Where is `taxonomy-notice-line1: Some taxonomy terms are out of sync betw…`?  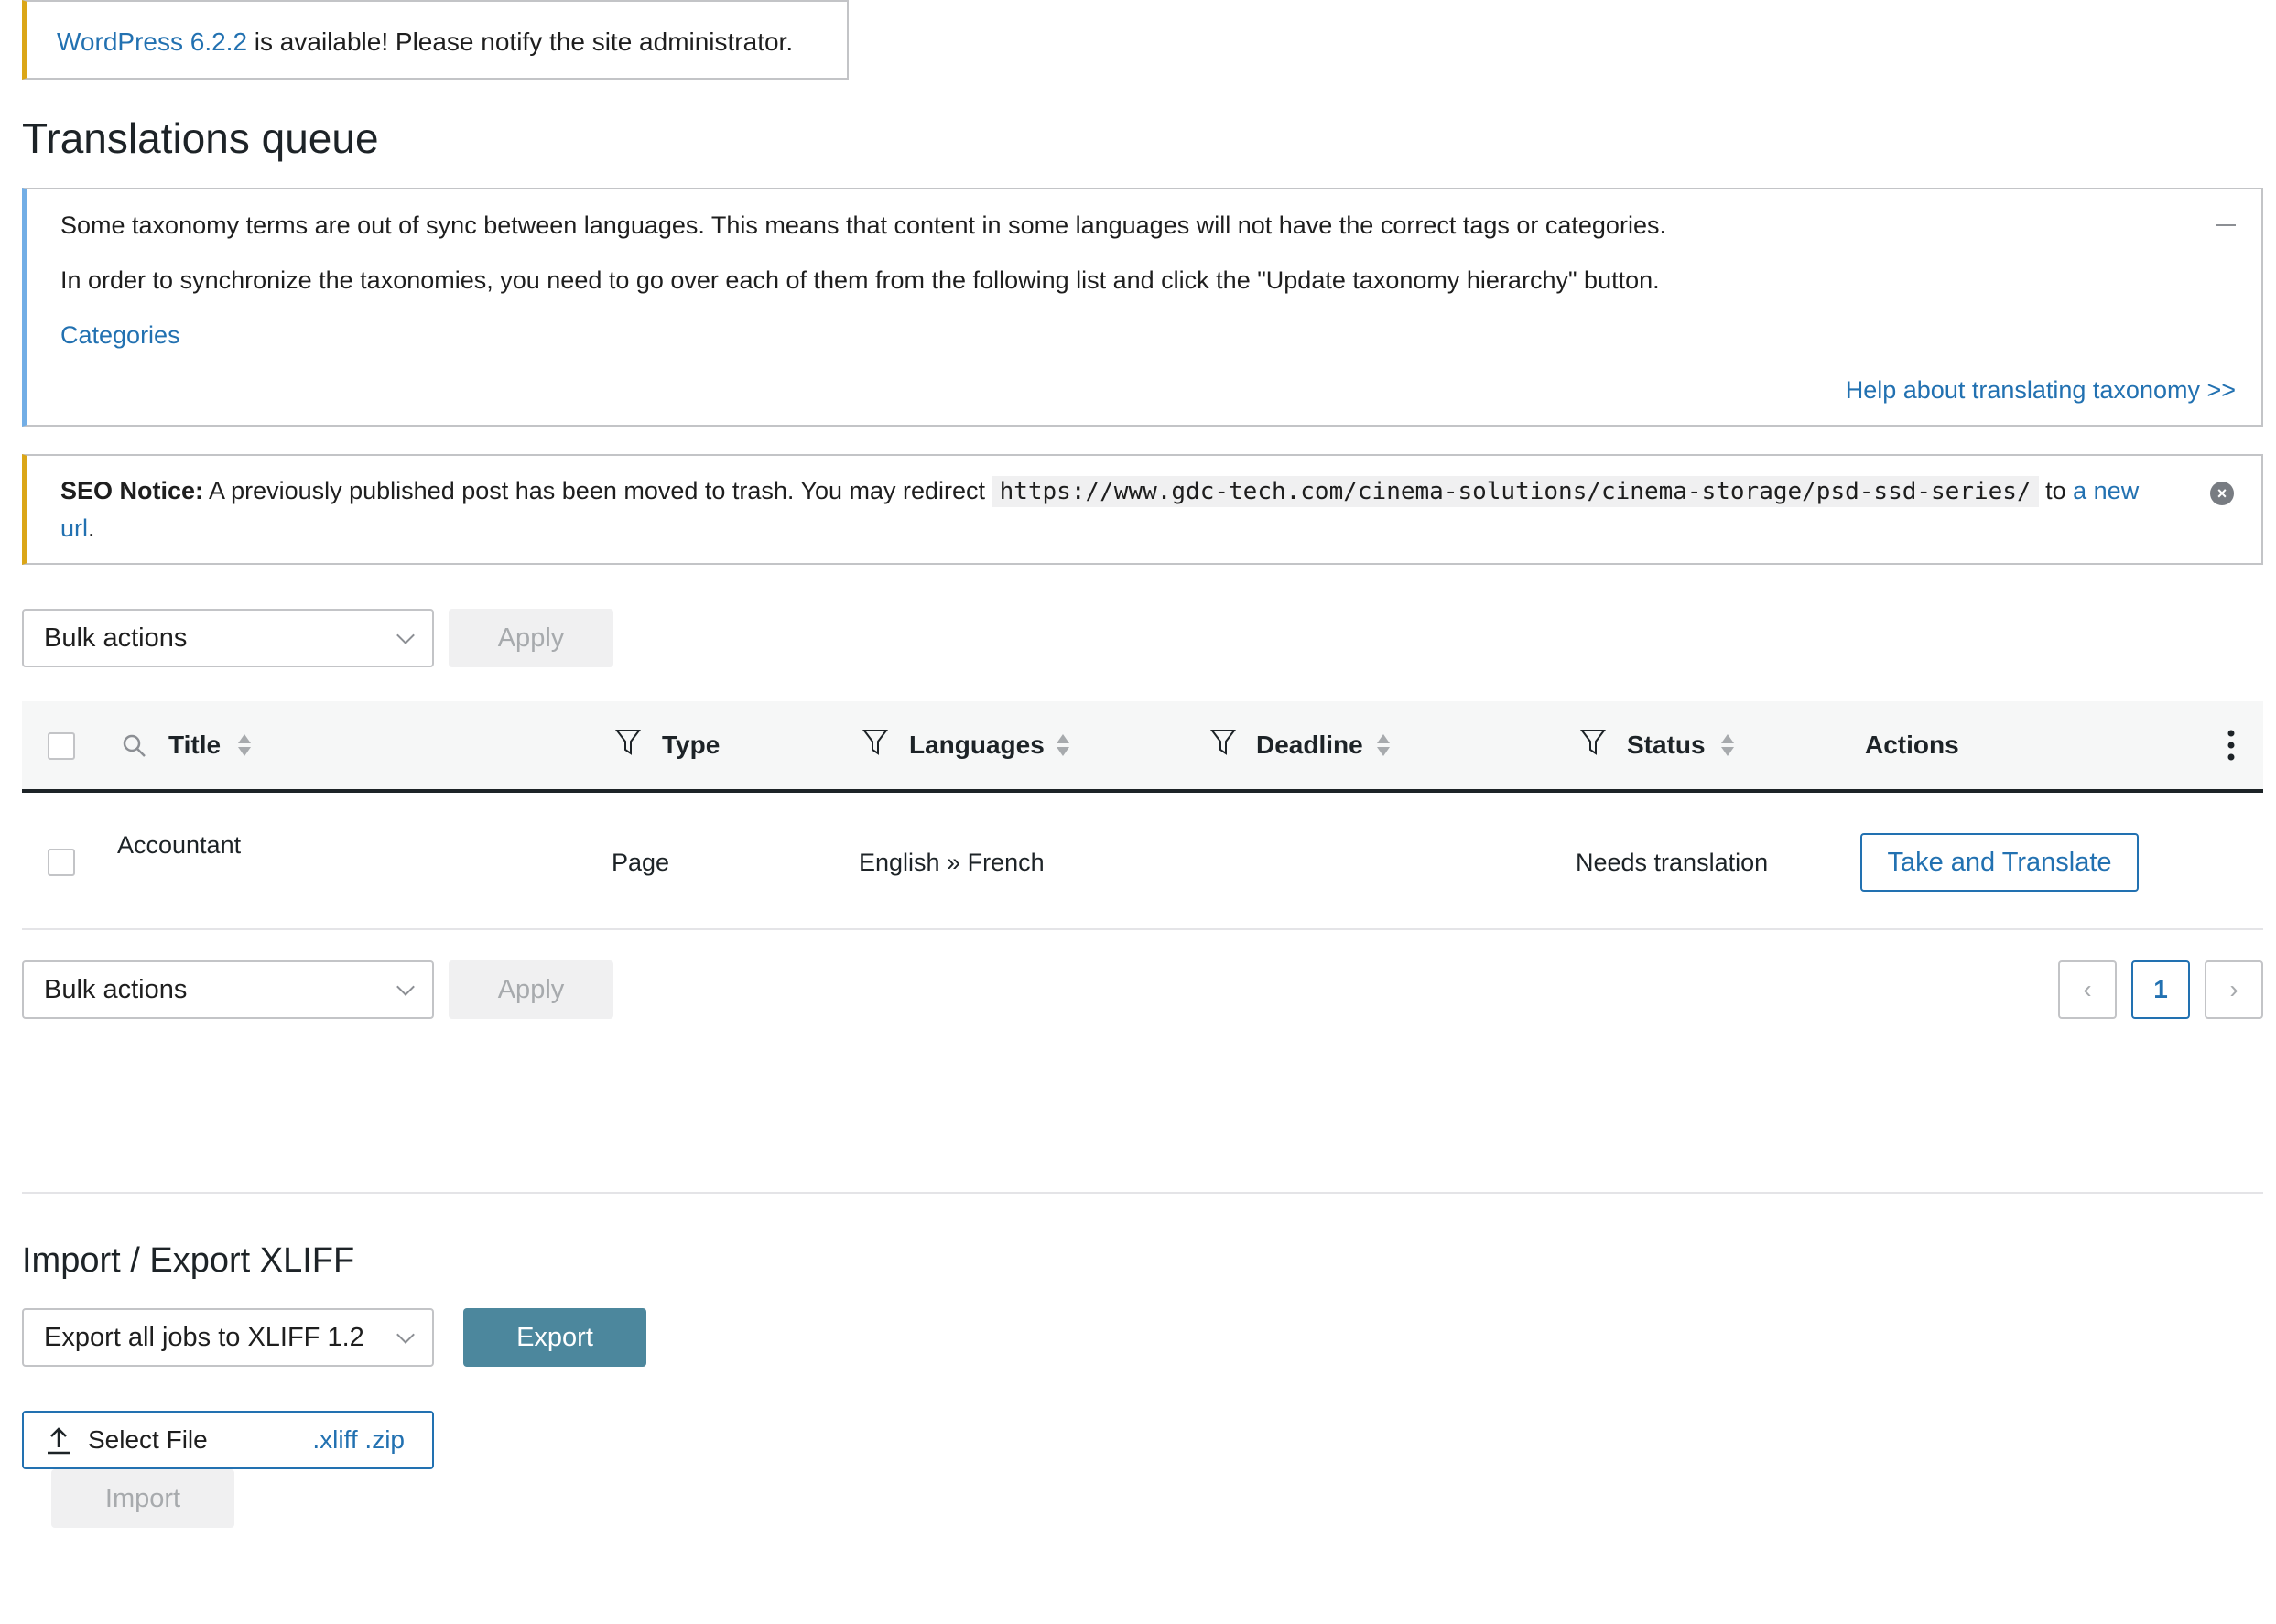 taxonomy-notice-line1: Some taxonomy terms are out of sync betw… is located at coordinates (863, 225).